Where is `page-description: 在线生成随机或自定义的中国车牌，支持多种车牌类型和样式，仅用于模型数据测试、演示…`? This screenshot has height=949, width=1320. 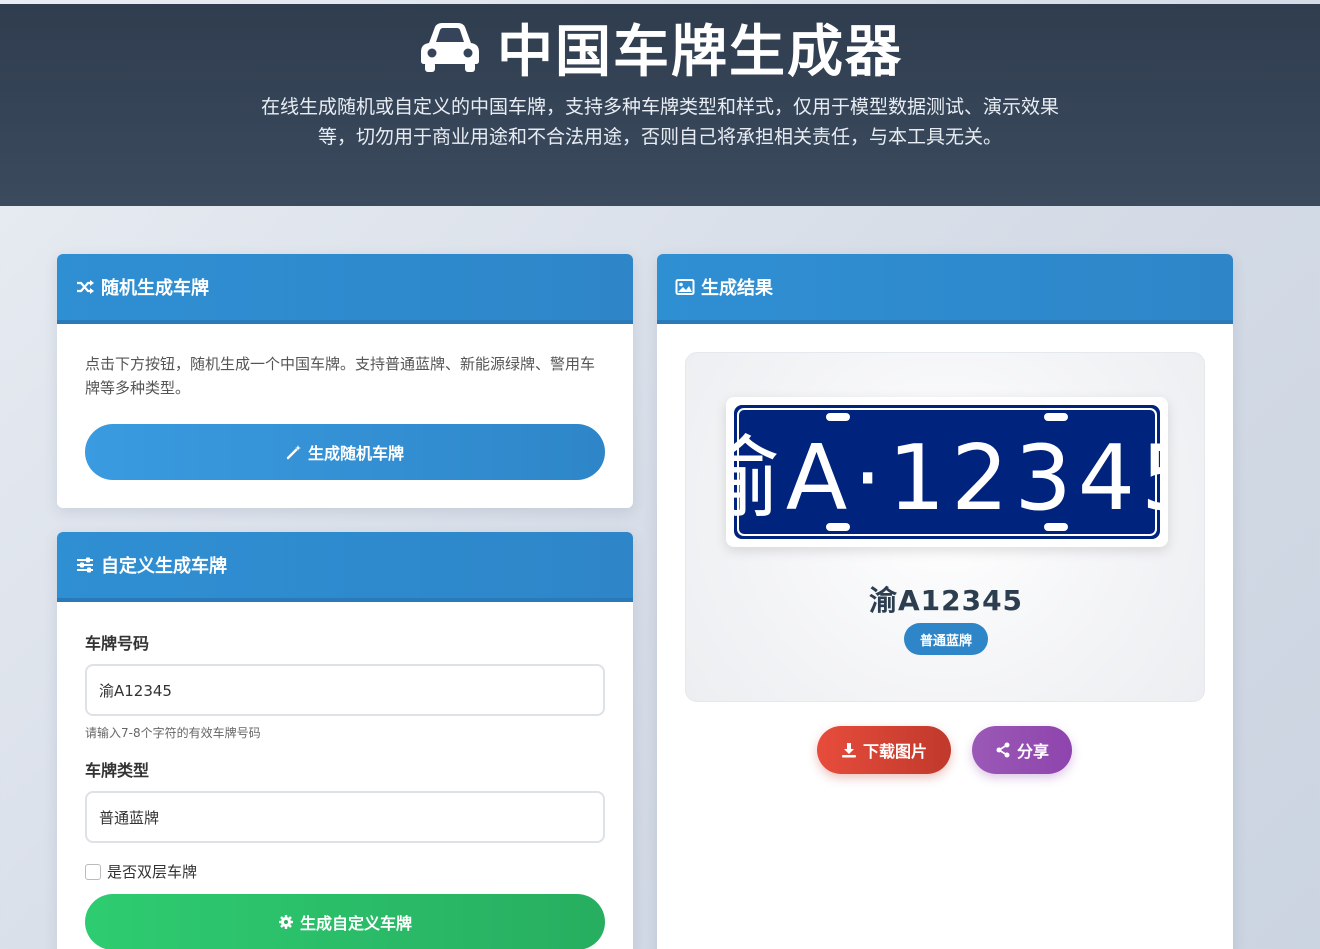 page-description: 在线生成随机或自定义的中国车牌，支持多种车牌类型和样式，仅用于模型数据测试、演示… is located at coordinates (659, 122).